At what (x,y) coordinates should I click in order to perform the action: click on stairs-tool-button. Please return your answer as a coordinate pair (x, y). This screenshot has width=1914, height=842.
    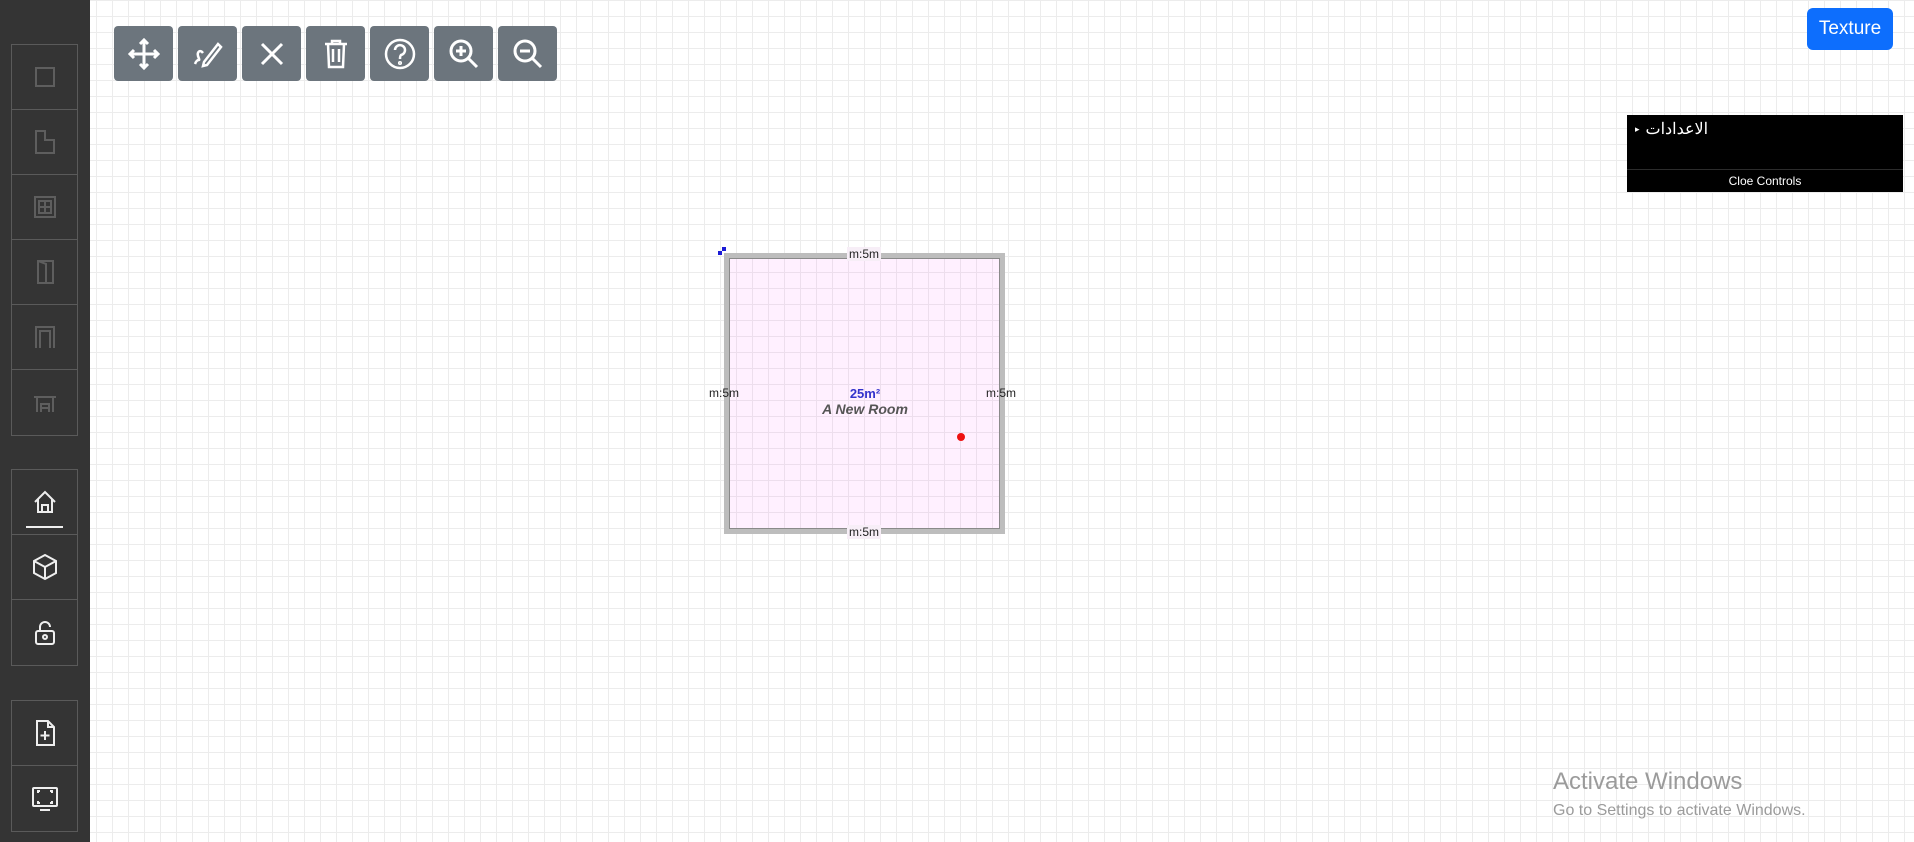
    Looking at the image, I should click on (44, 402).